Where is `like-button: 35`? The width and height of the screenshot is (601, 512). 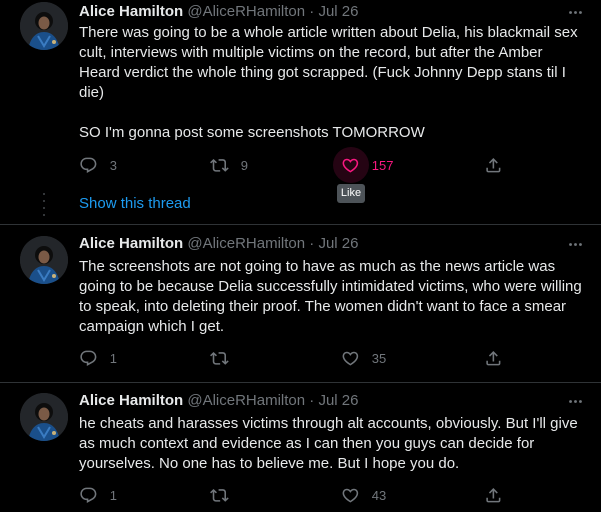 like-button: 35 is located at coordinates (363, 358).